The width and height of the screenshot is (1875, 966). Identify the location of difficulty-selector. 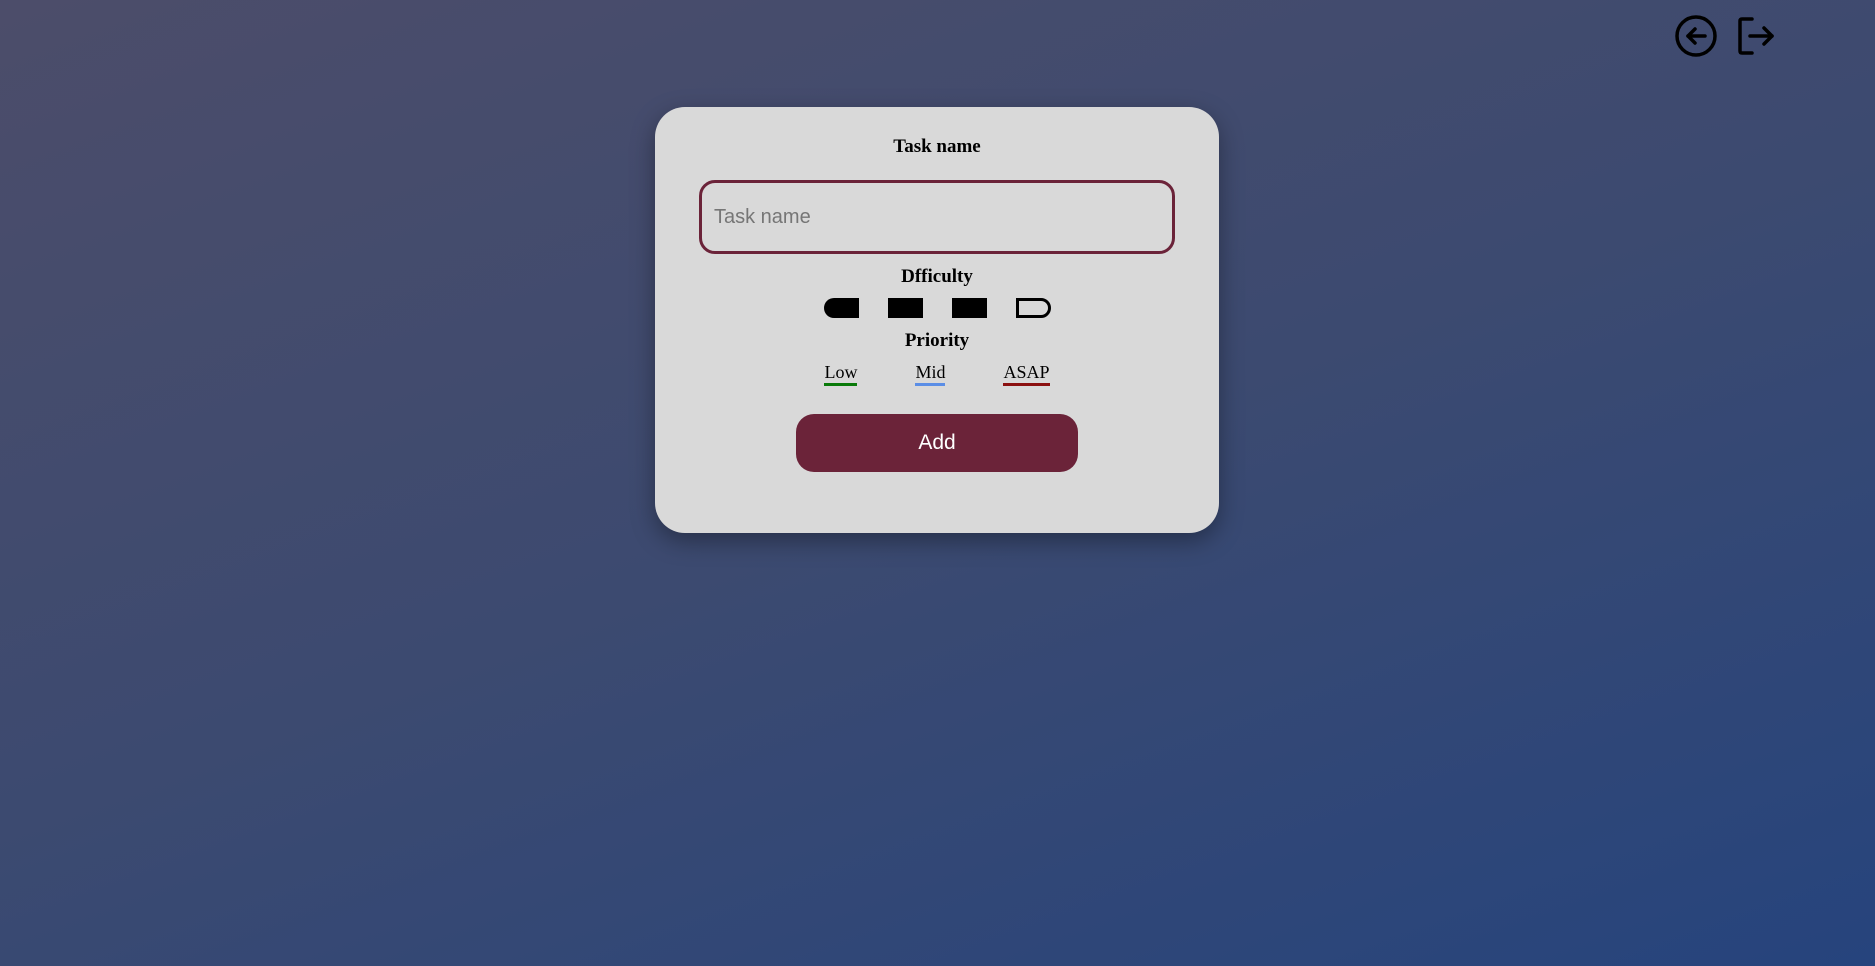
(937, 308).